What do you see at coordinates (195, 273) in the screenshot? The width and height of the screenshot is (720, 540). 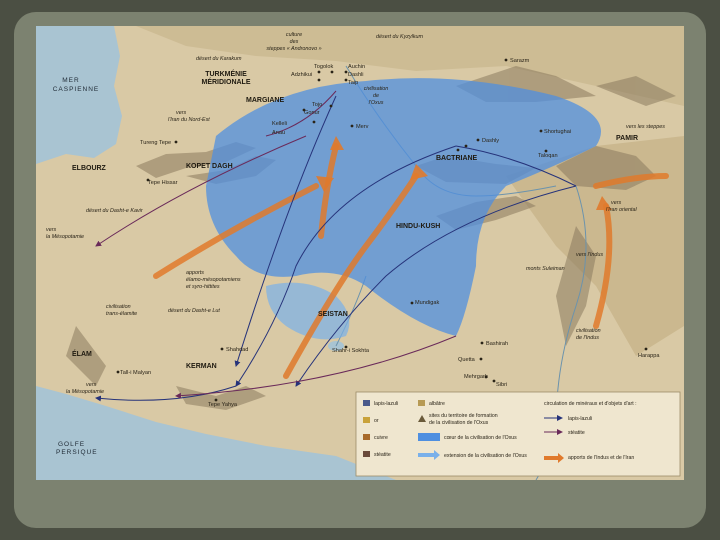 I see `label-apports-1: apports` at bounding box center [195, 273].